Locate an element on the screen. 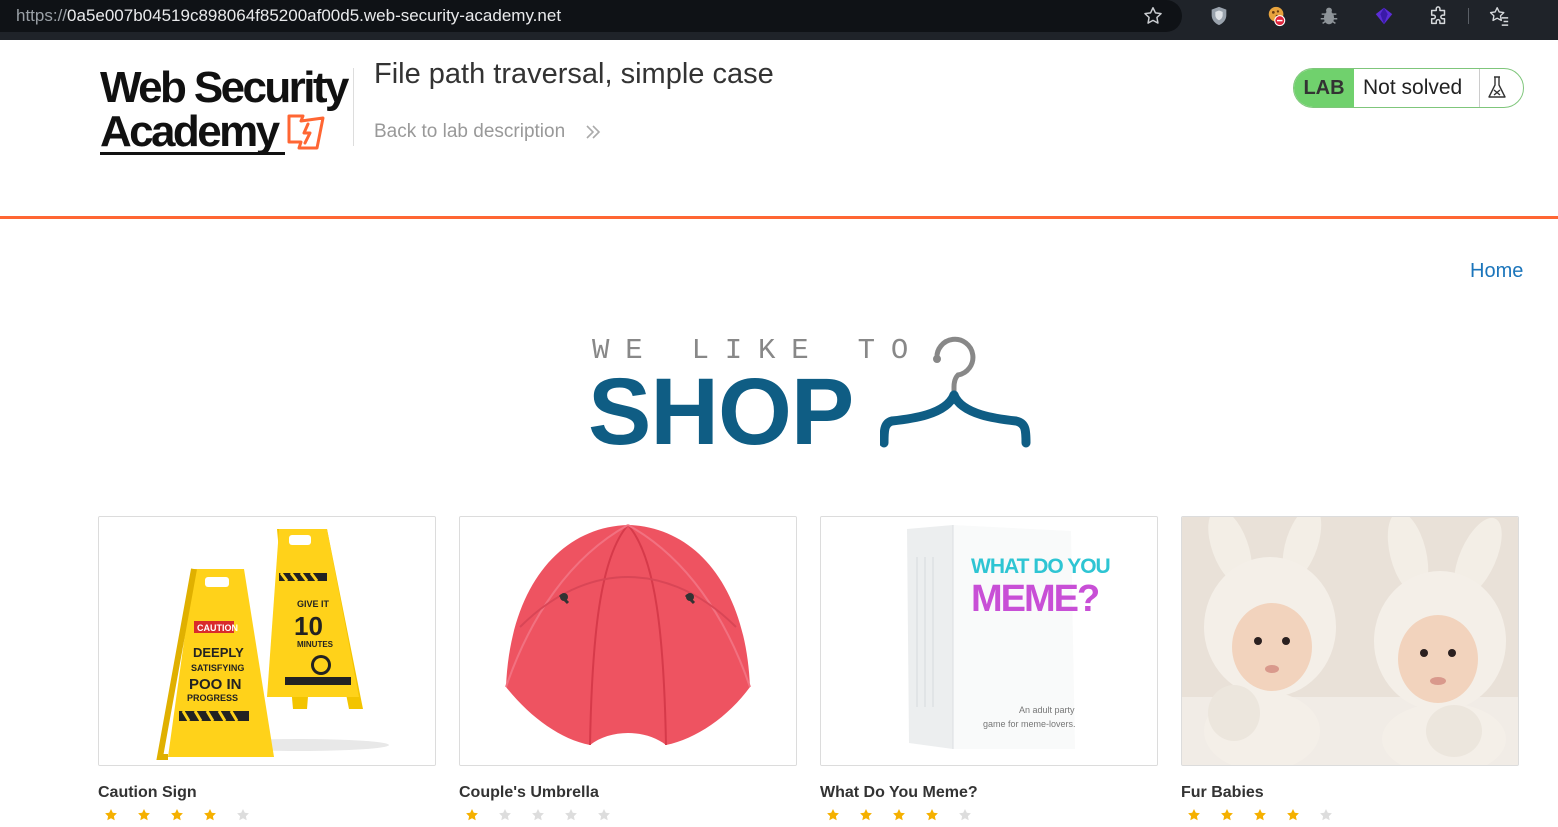  svg-text: MINUTES is located at coordinates (315, 644).